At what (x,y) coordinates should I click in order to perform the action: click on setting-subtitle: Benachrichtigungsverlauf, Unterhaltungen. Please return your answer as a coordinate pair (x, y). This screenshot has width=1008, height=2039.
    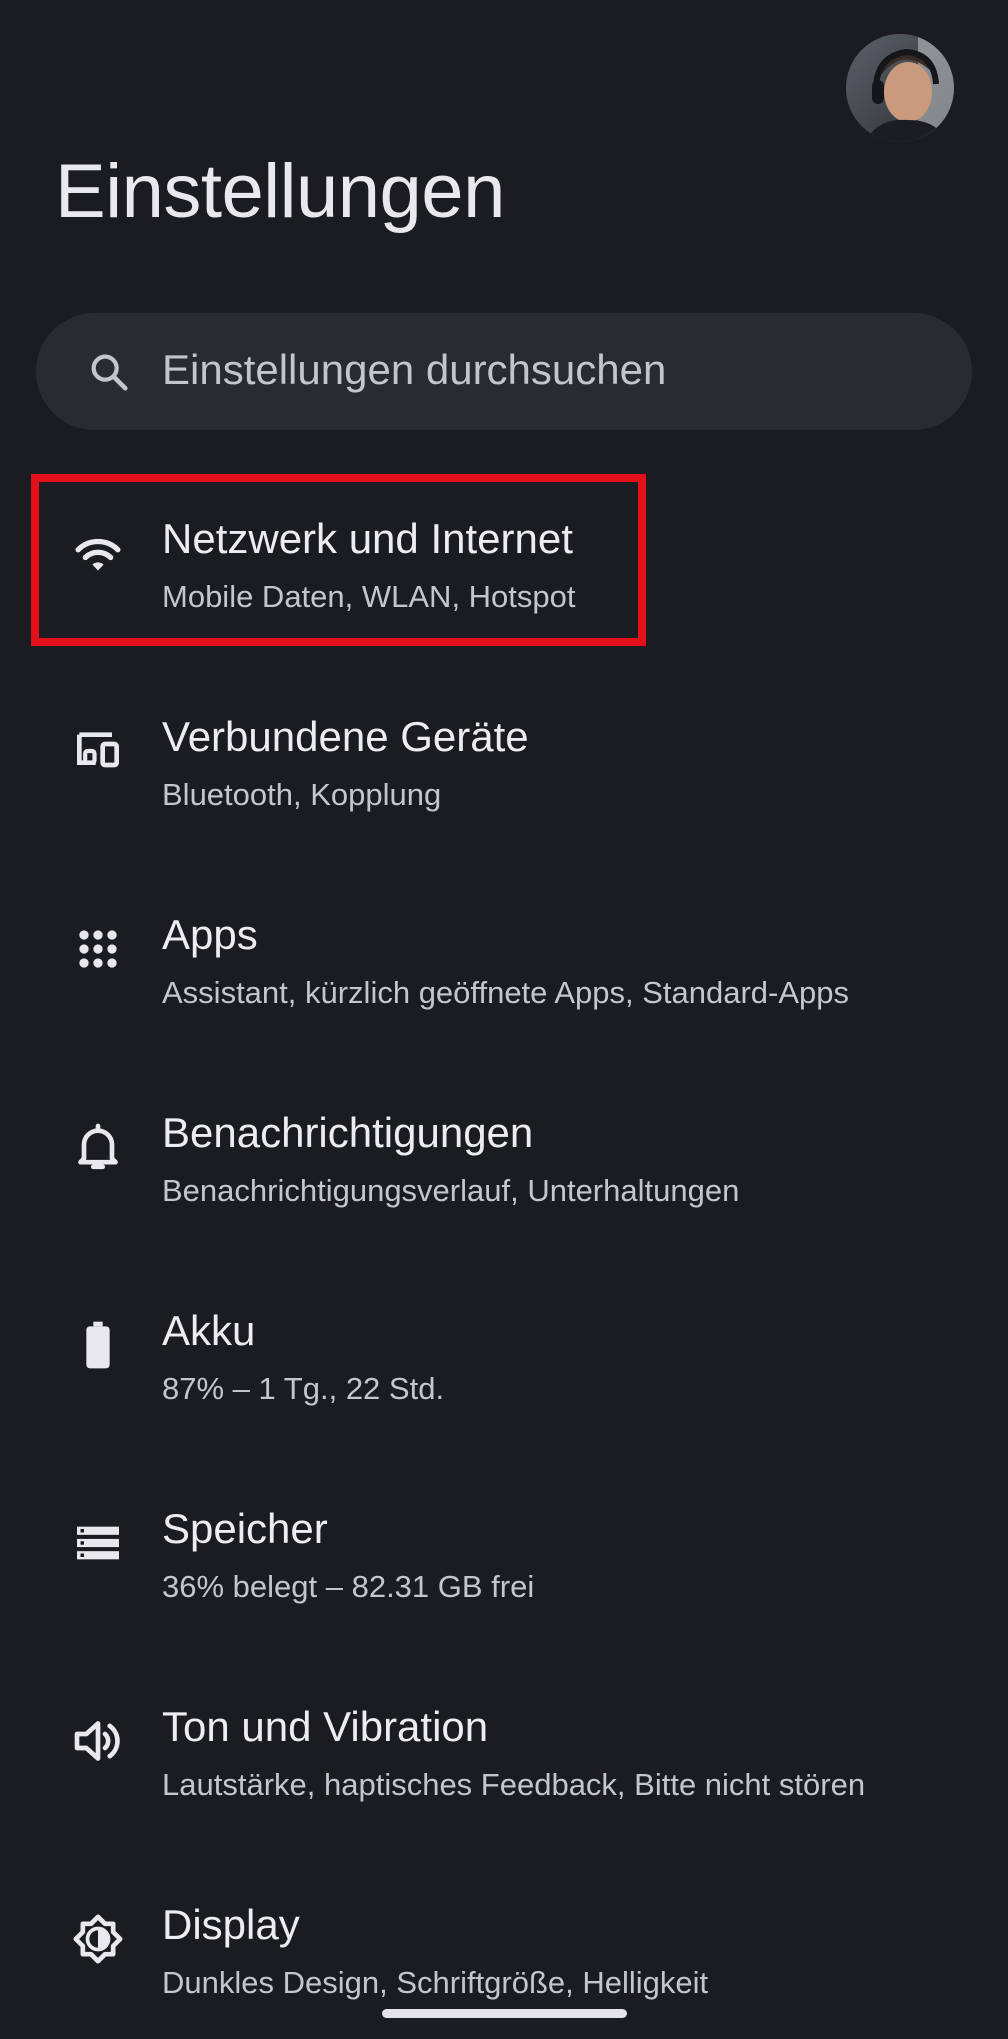
    Looking at the image, I should click on (451, 1190).